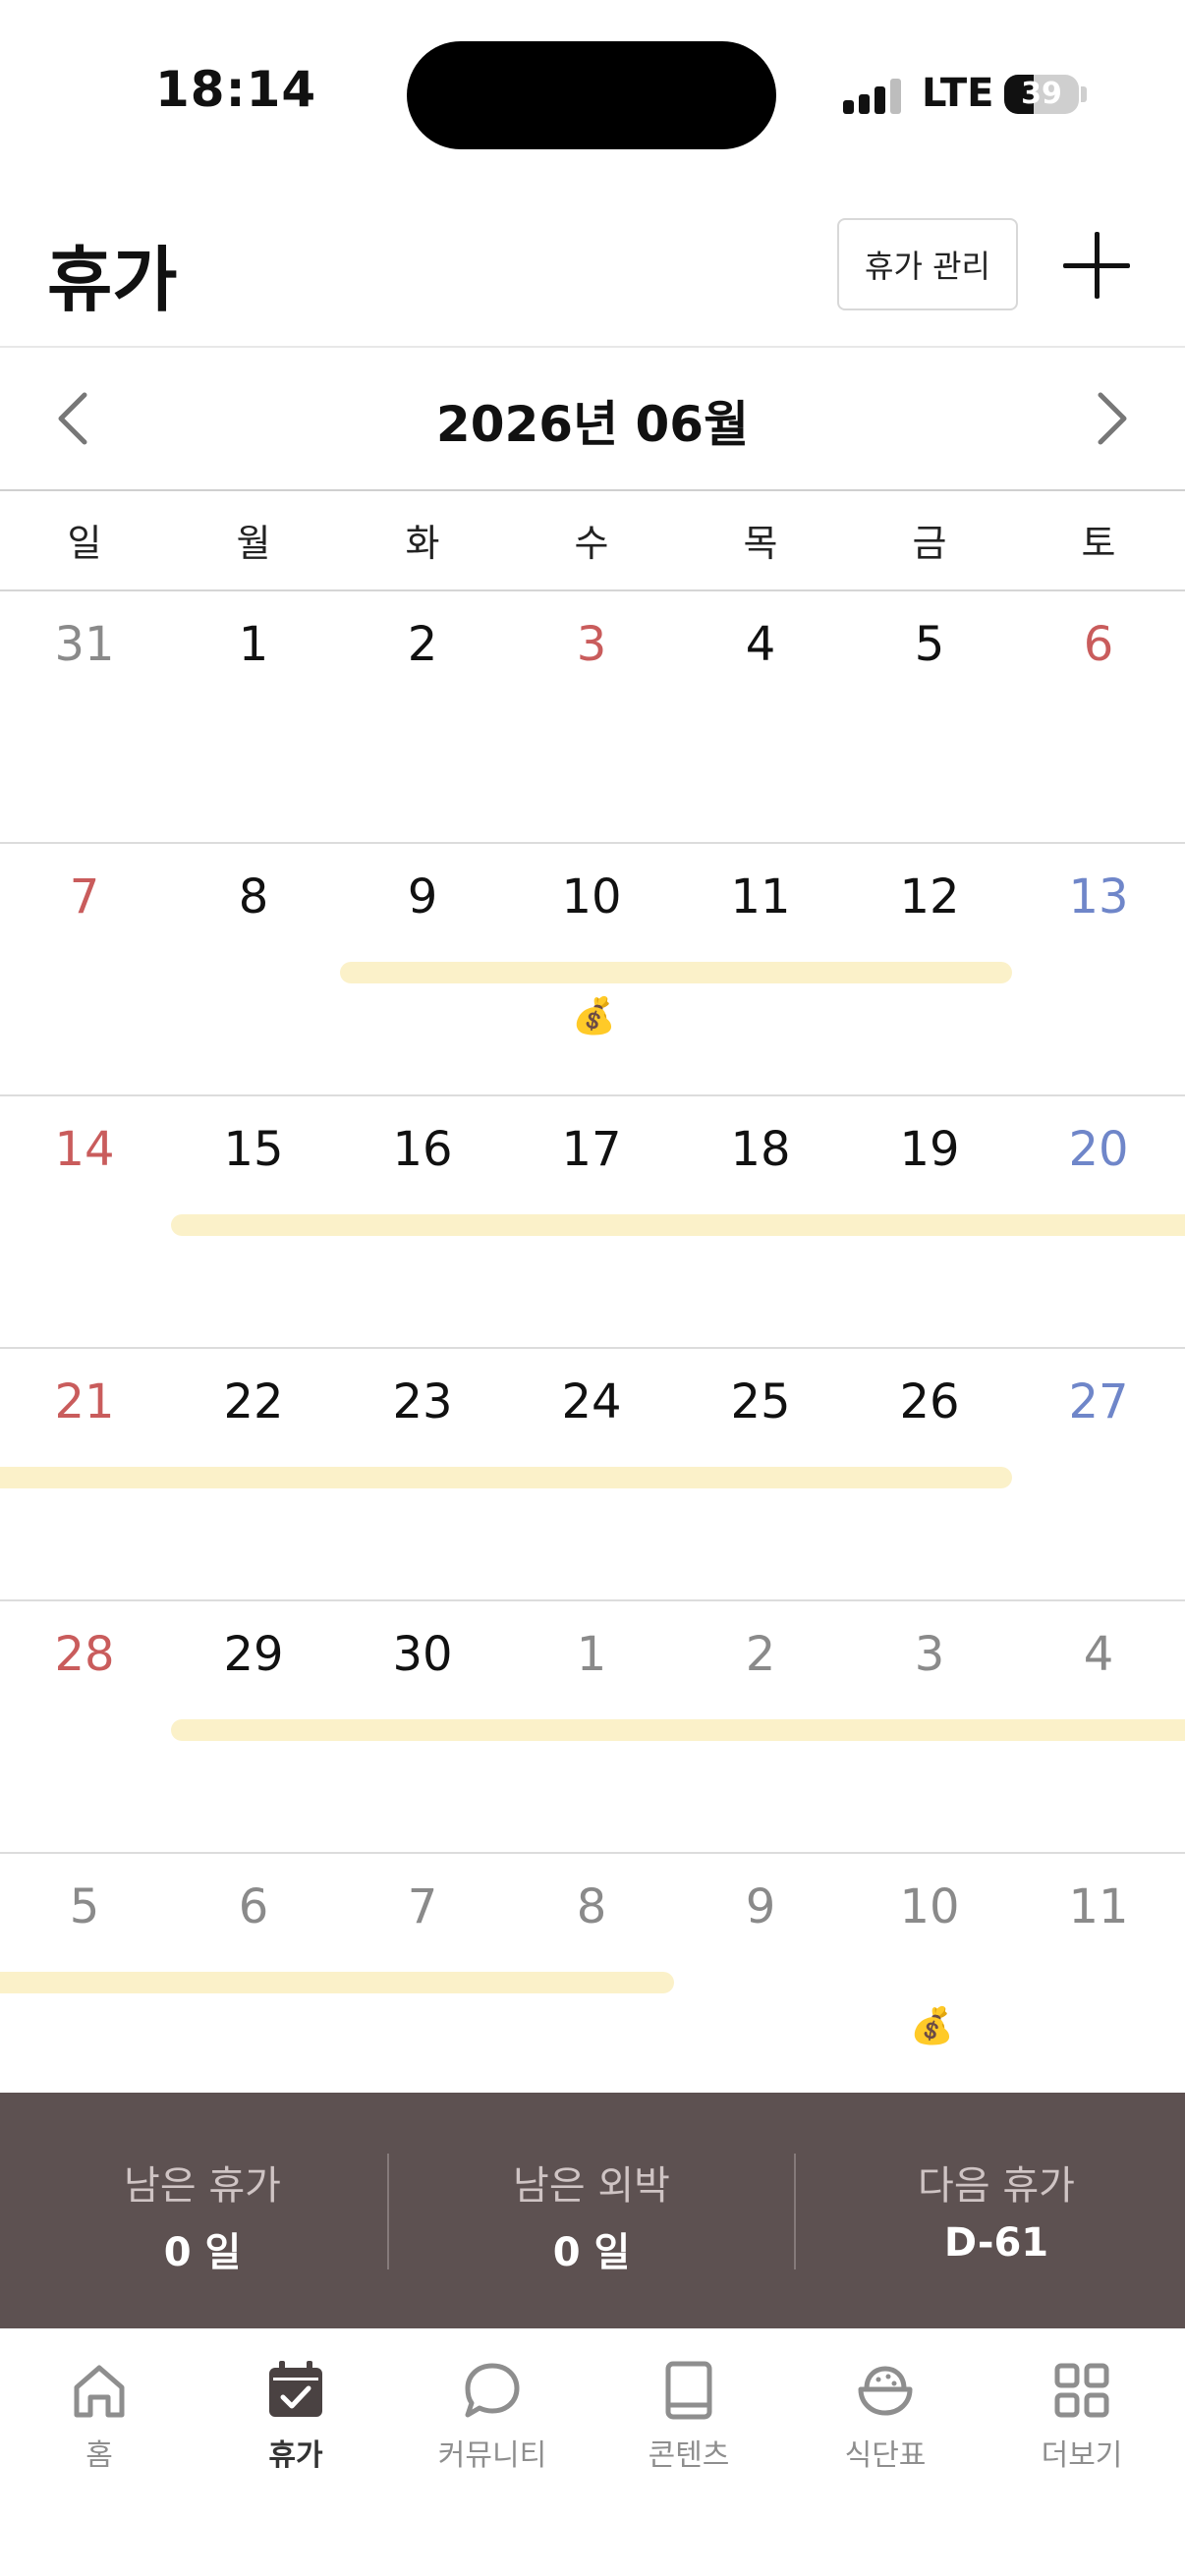 Image resolution: width=1185 pixels, height=2576 pixels. I want to click on calendar-day: 27, so click(1099, 1401).